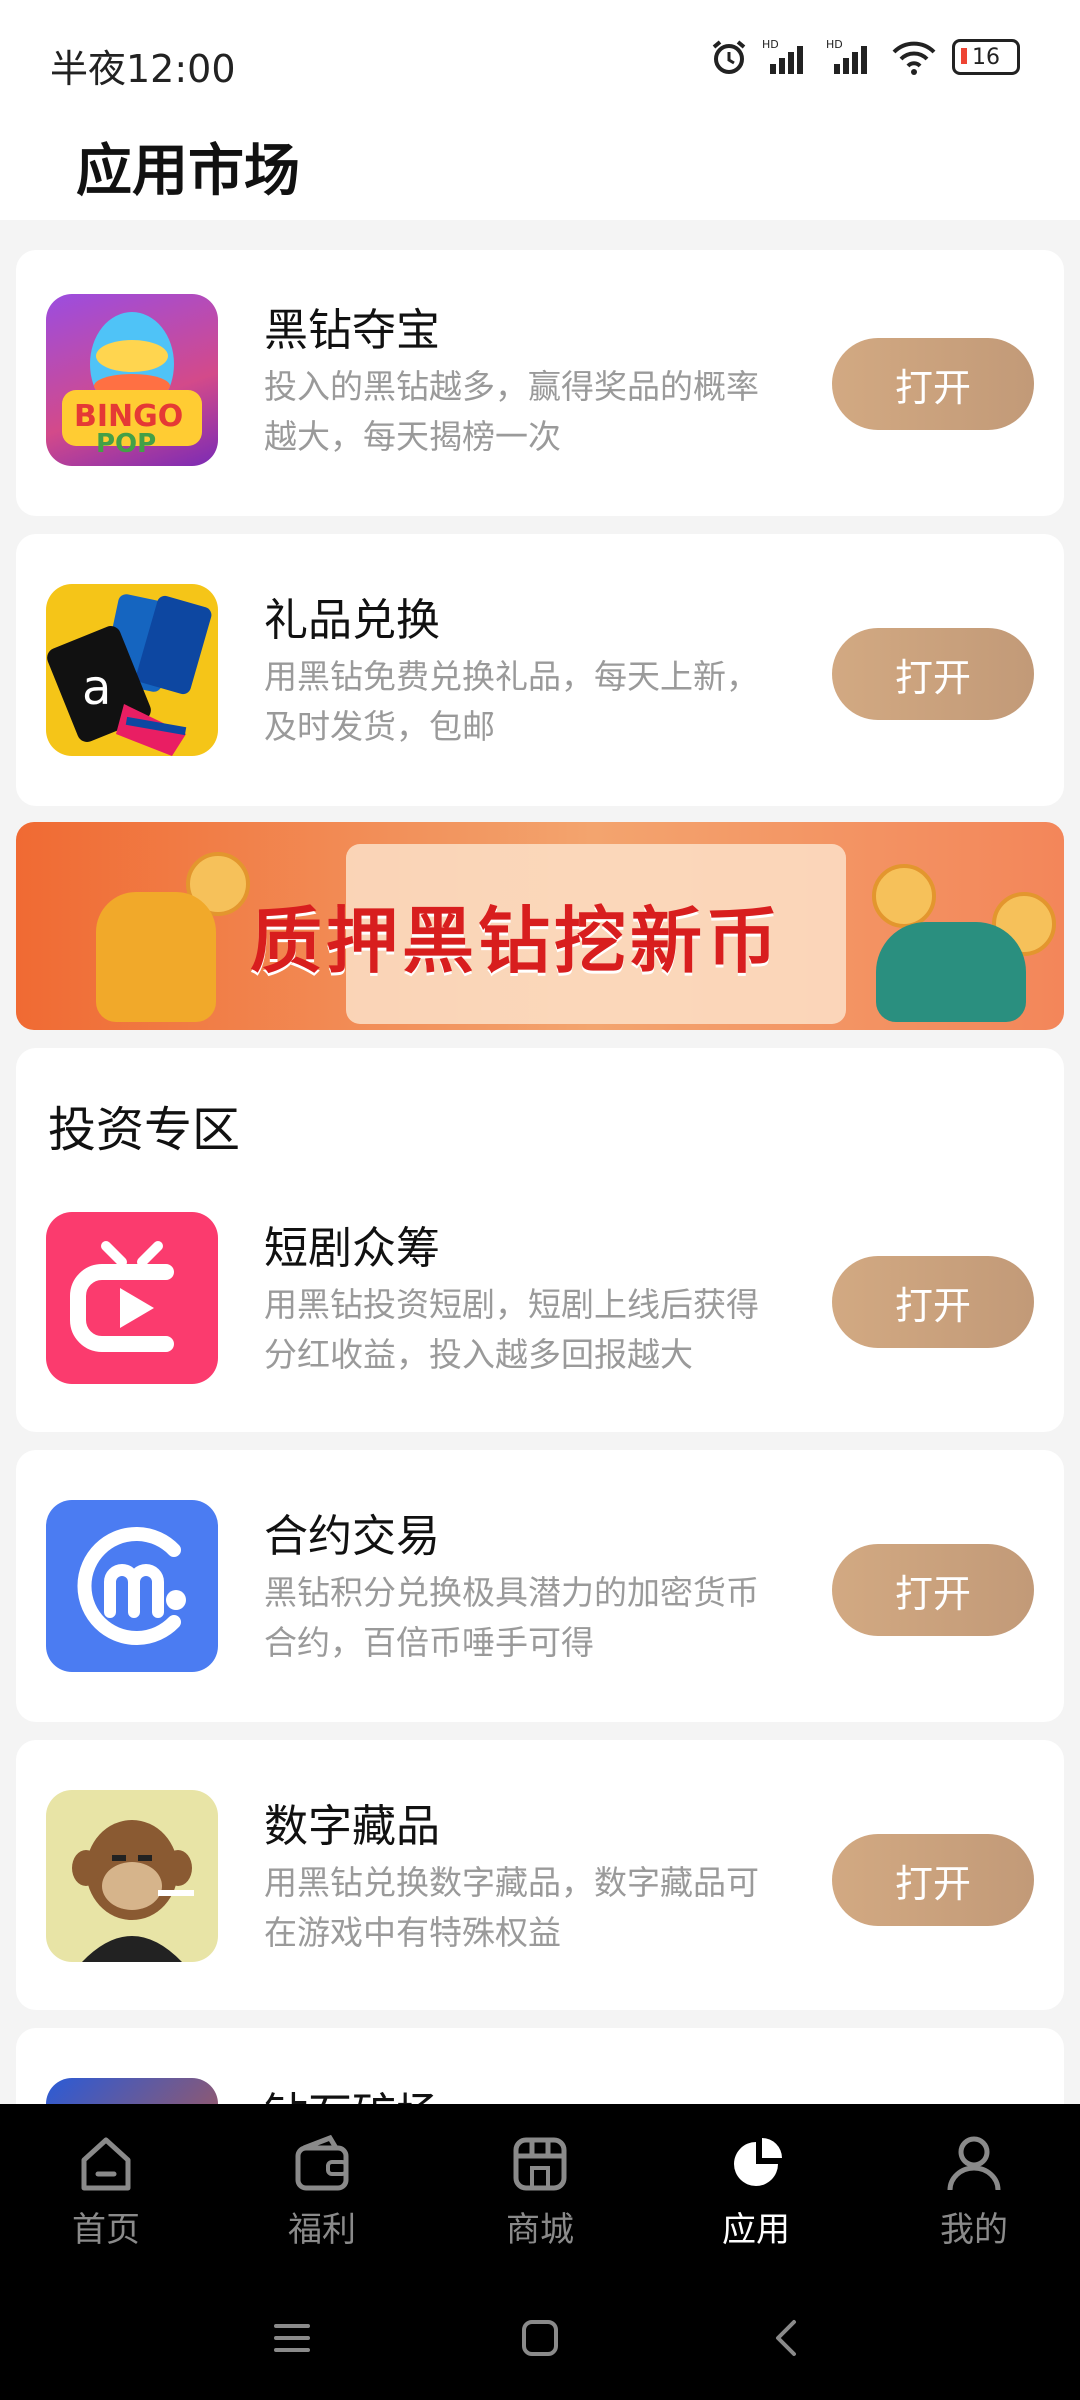 This screenshot has width=1080, height=2400. What do you see at coordinates (904, 896) in the screenshot?
I see `coin-icon` at bounding box center [904, 896].